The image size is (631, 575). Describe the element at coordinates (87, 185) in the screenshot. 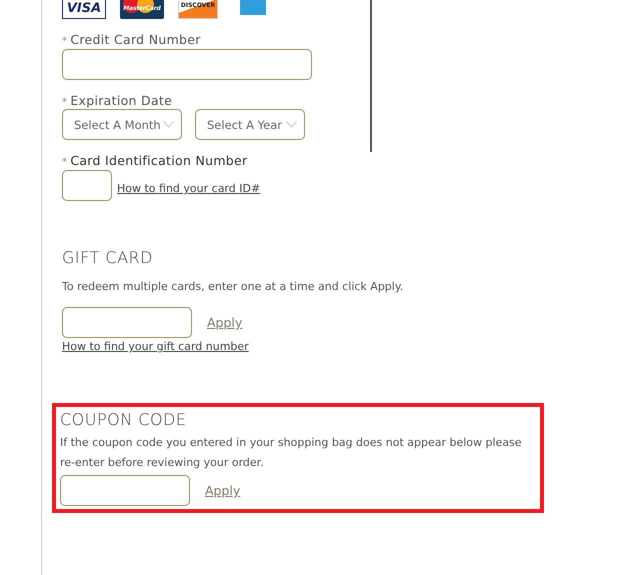

I see `card-id-field` at that location.